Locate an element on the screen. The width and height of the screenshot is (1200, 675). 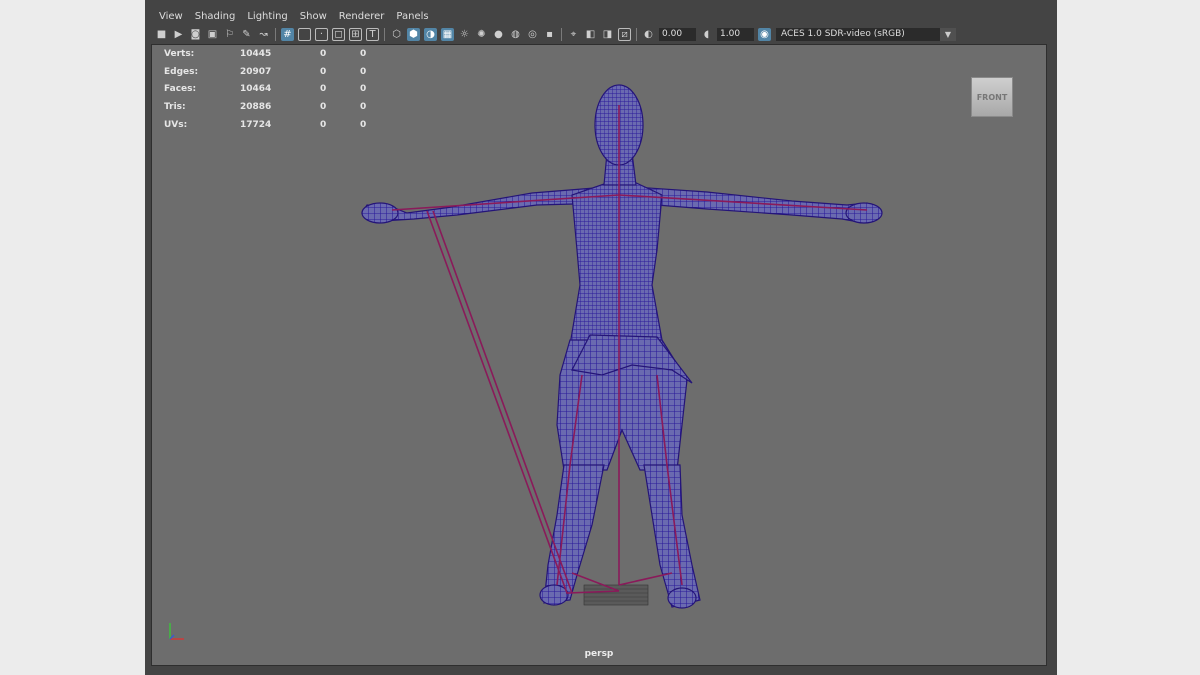
xray-active-components-icon: ⧄ is located at coordinates (624, 34).